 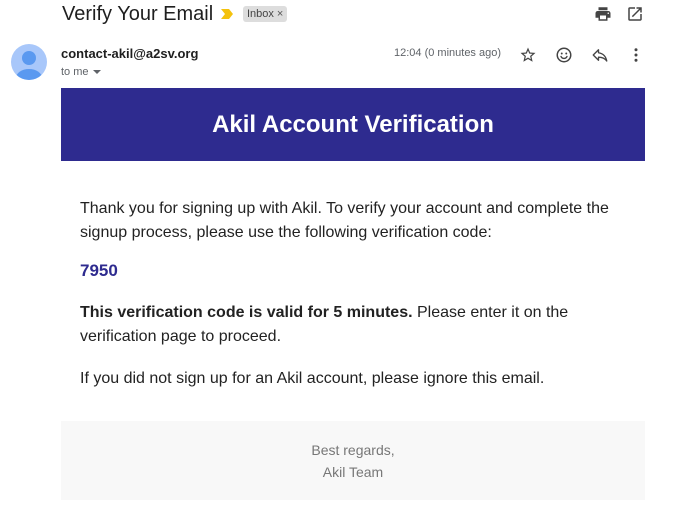 I want to click on email-footer: Best regards, Akil Team, so click(x=353, y=460).